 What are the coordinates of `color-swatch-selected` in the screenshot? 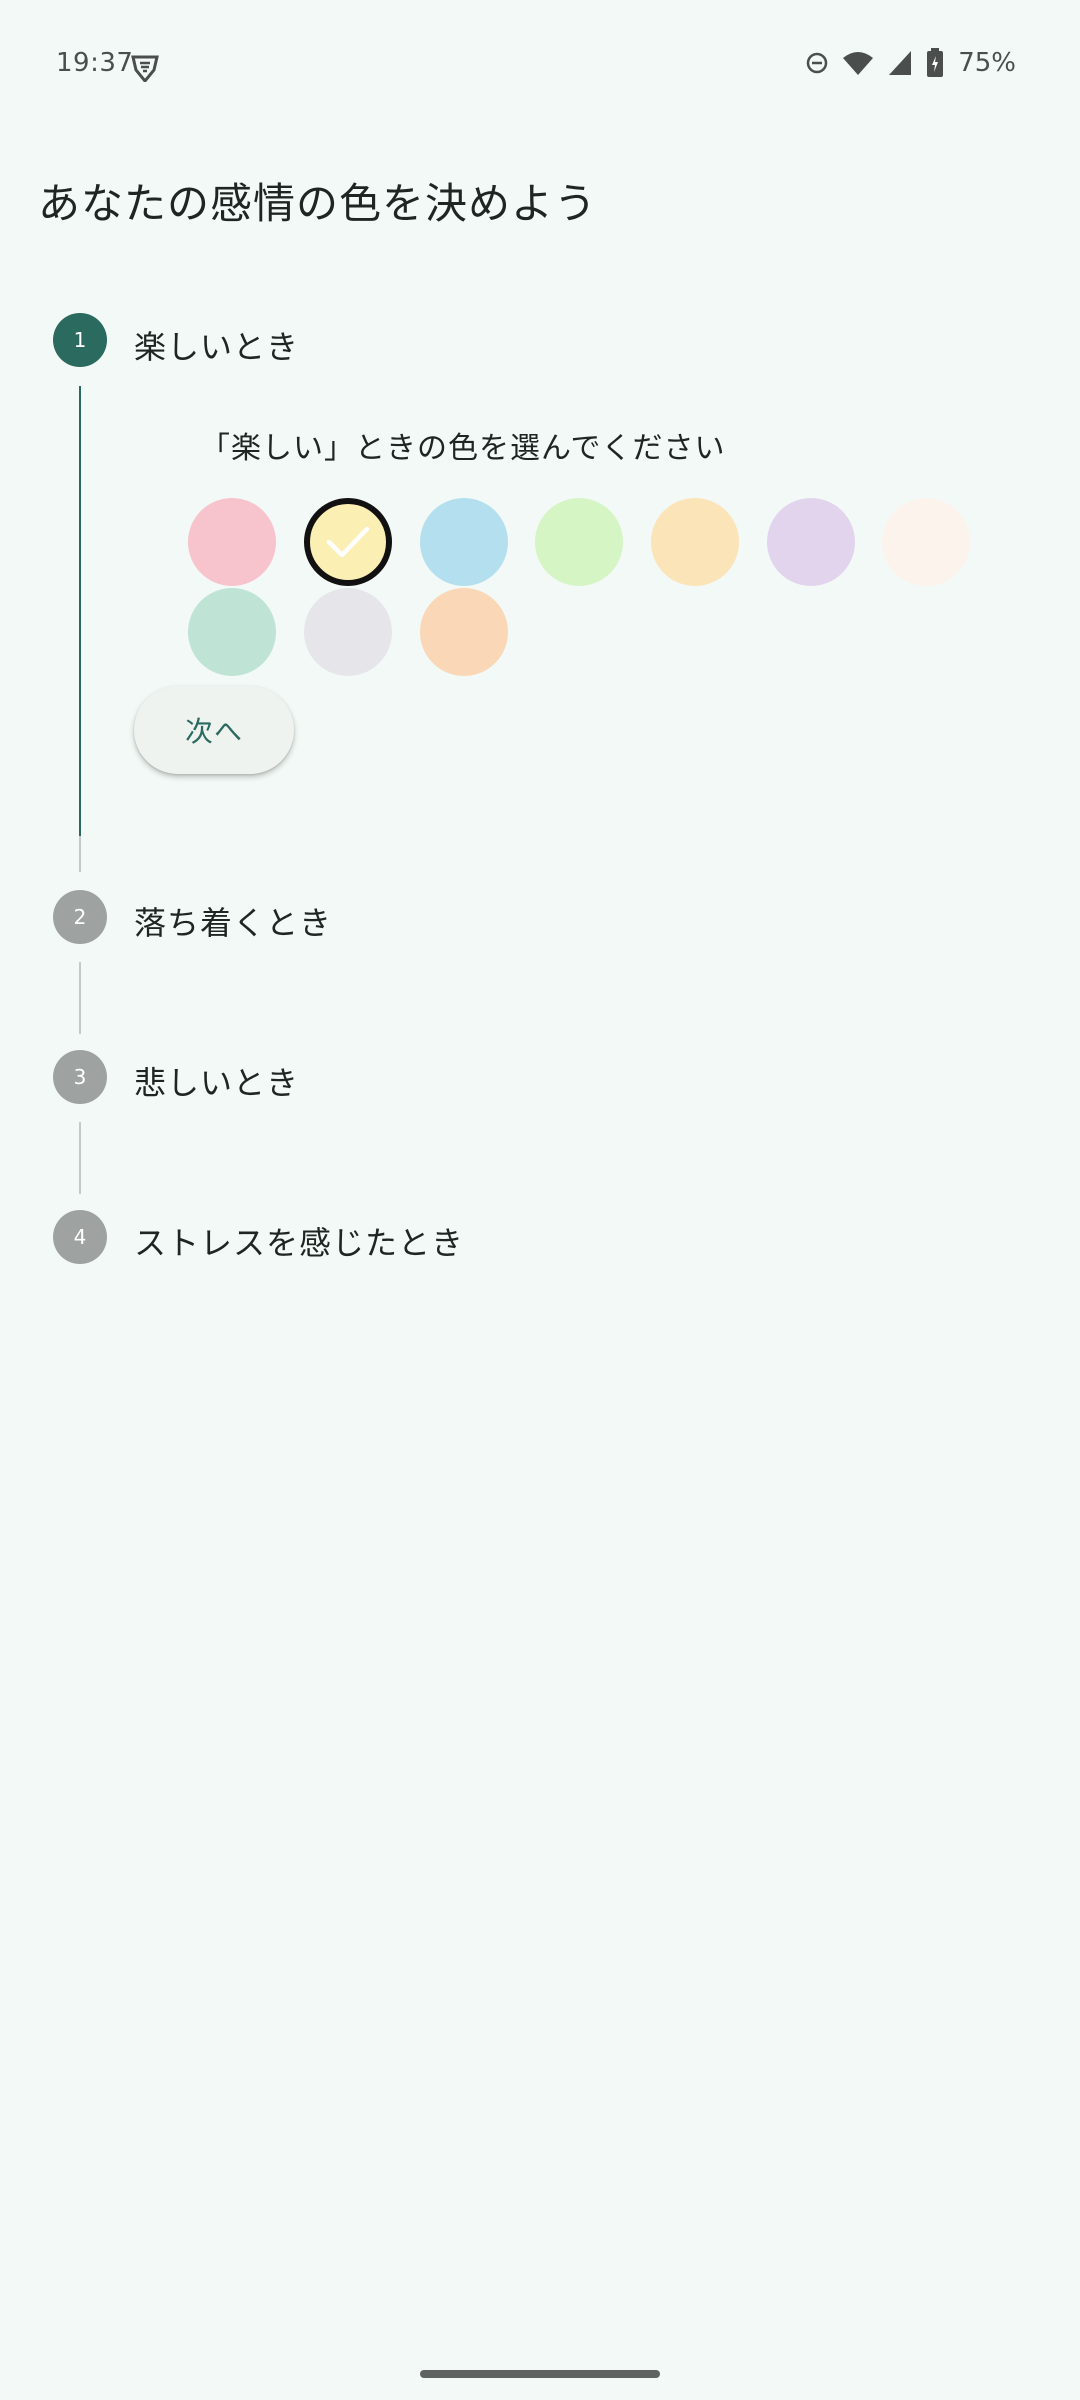 It's located at (348, 542).